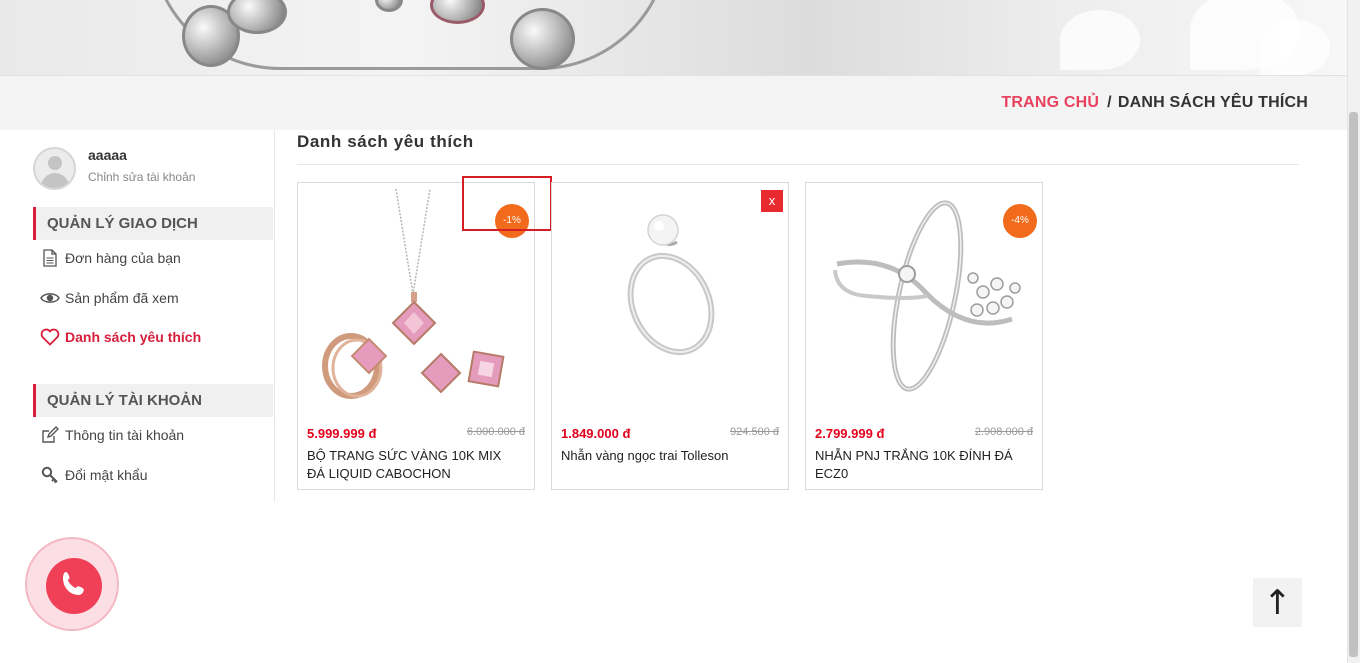 This screenshot has width=1360, height=663. What do you see at coordinates (673, 102) in the screenshot?
I see `breadcrumb-bar: TRANG CHỦ / DANH SÁCH YÊU THÍCH` at bounding box center [673, 102].